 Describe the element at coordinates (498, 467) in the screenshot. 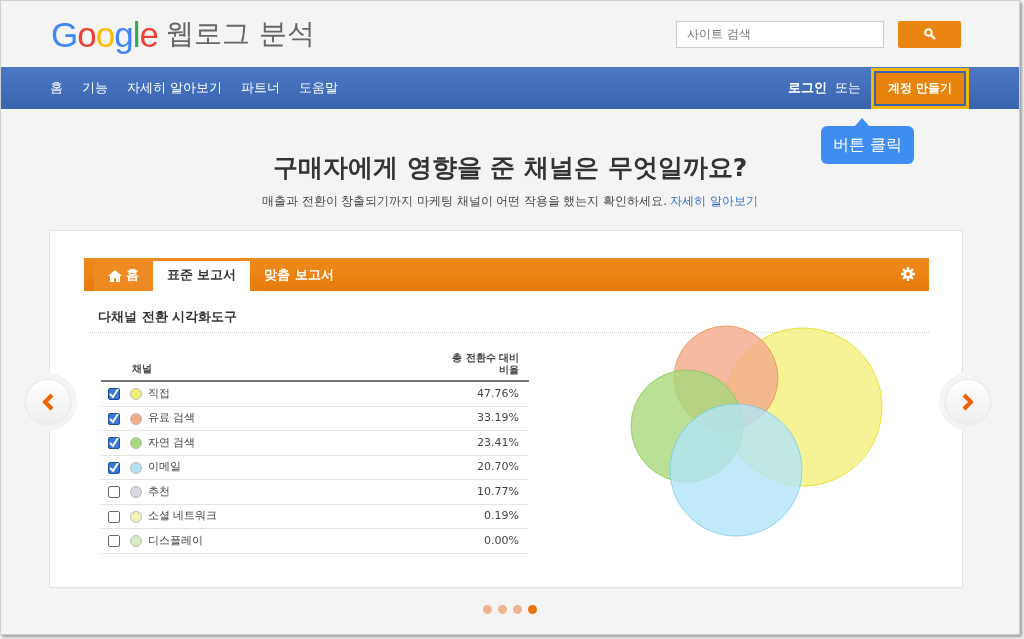

I see `channel-value: 20.70%` at that location.